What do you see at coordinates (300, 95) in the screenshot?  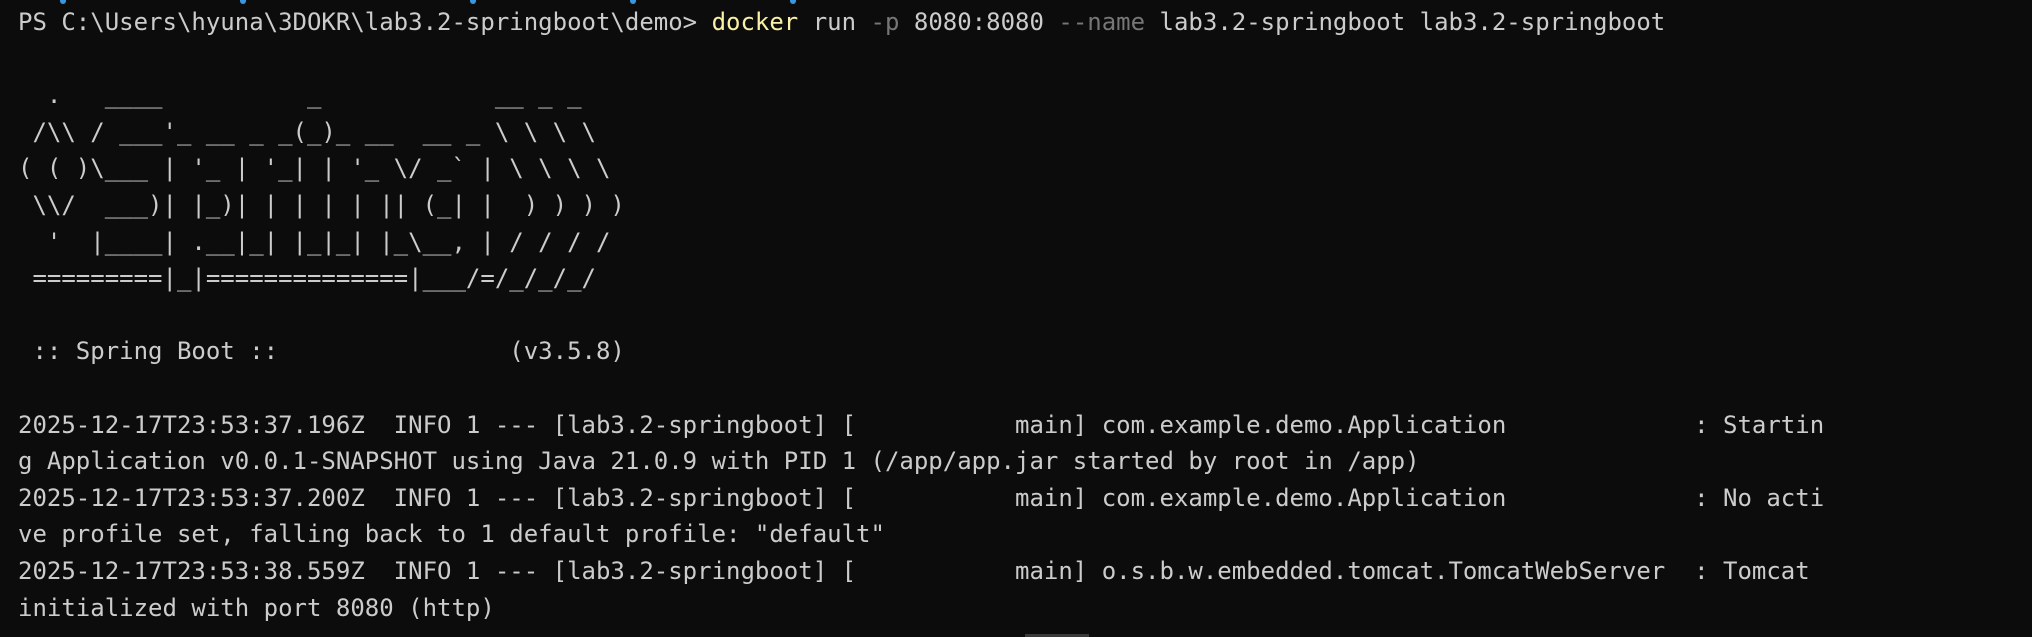 I see `banner-line: . ____ _ __ _ _` at bounding box center [300, 95].